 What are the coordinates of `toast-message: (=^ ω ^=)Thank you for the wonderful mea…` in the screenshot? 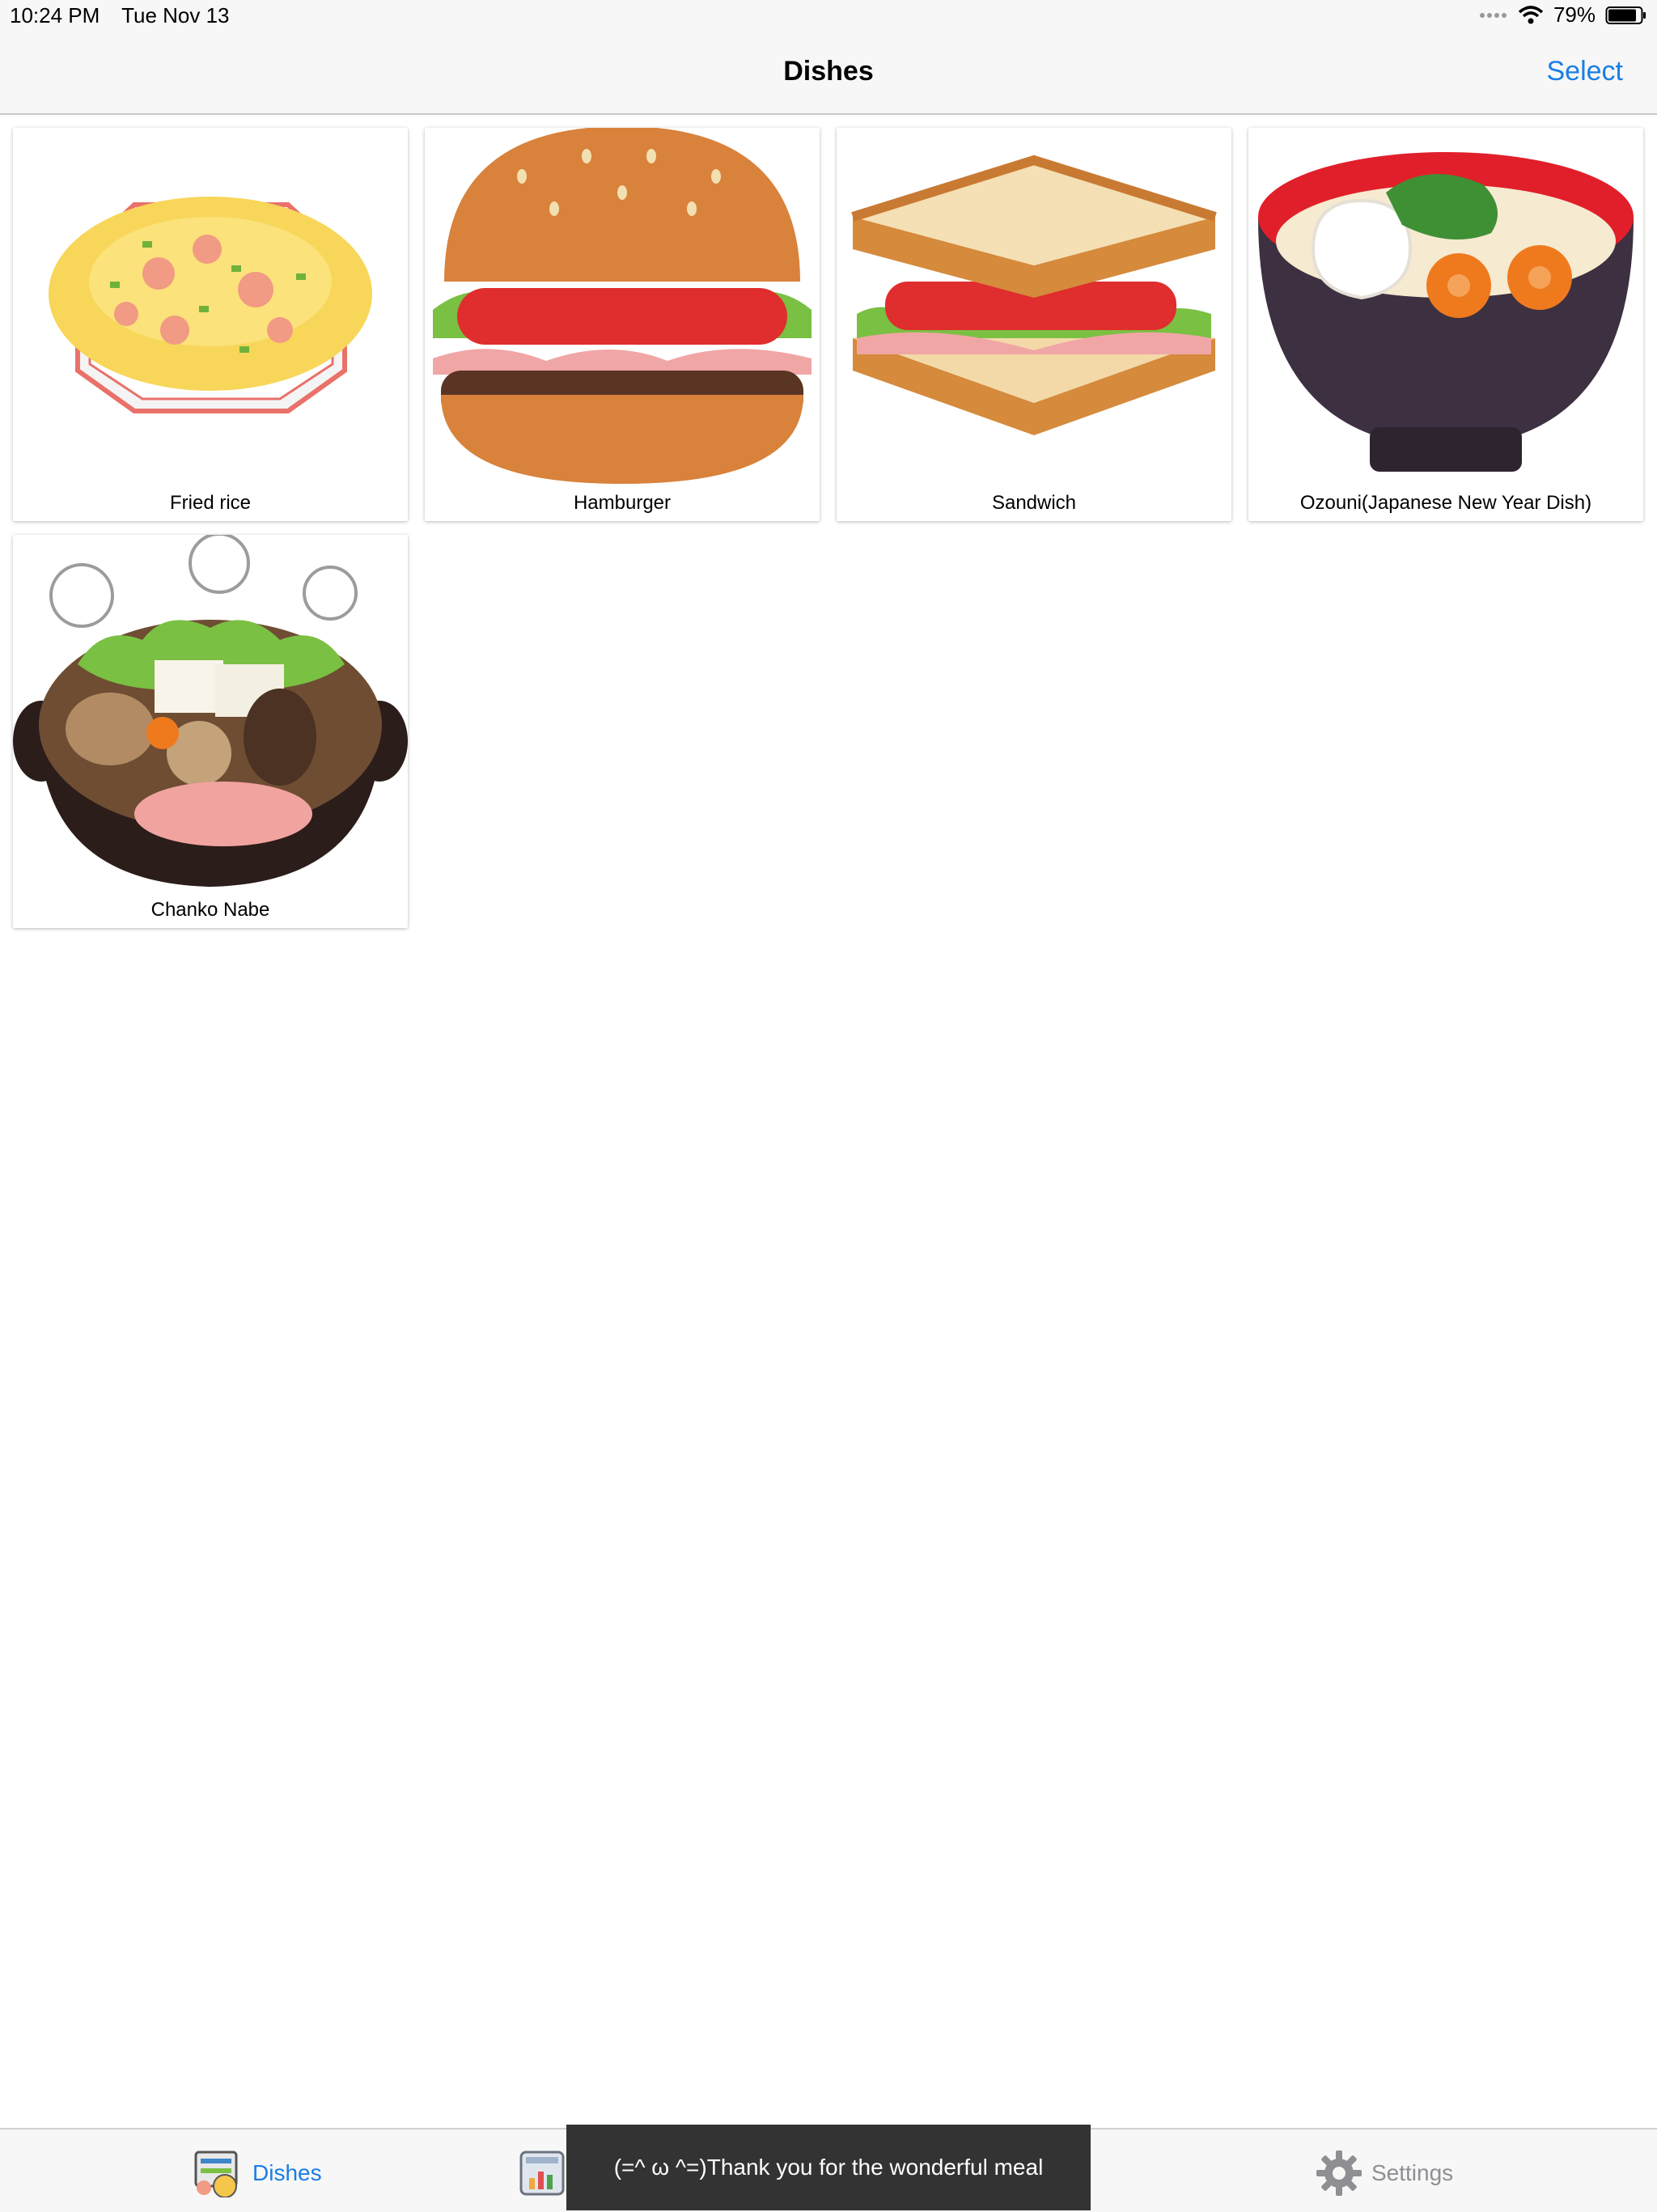 It's located at (828, 2167).